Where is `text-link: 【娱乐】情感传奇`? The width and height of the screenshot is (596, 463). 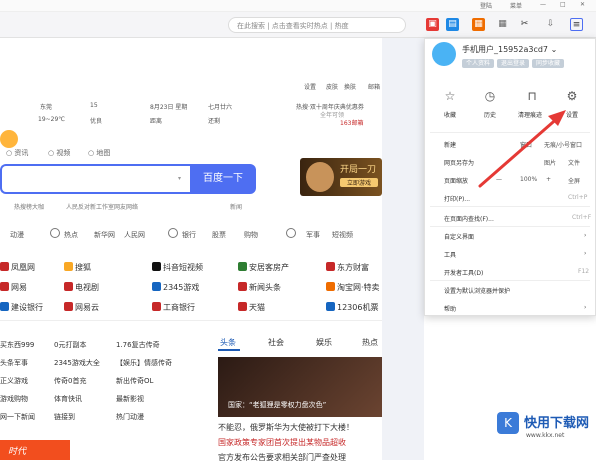 text-link: 【娱乐】情感传奇 is located at coordinates (144, 363).